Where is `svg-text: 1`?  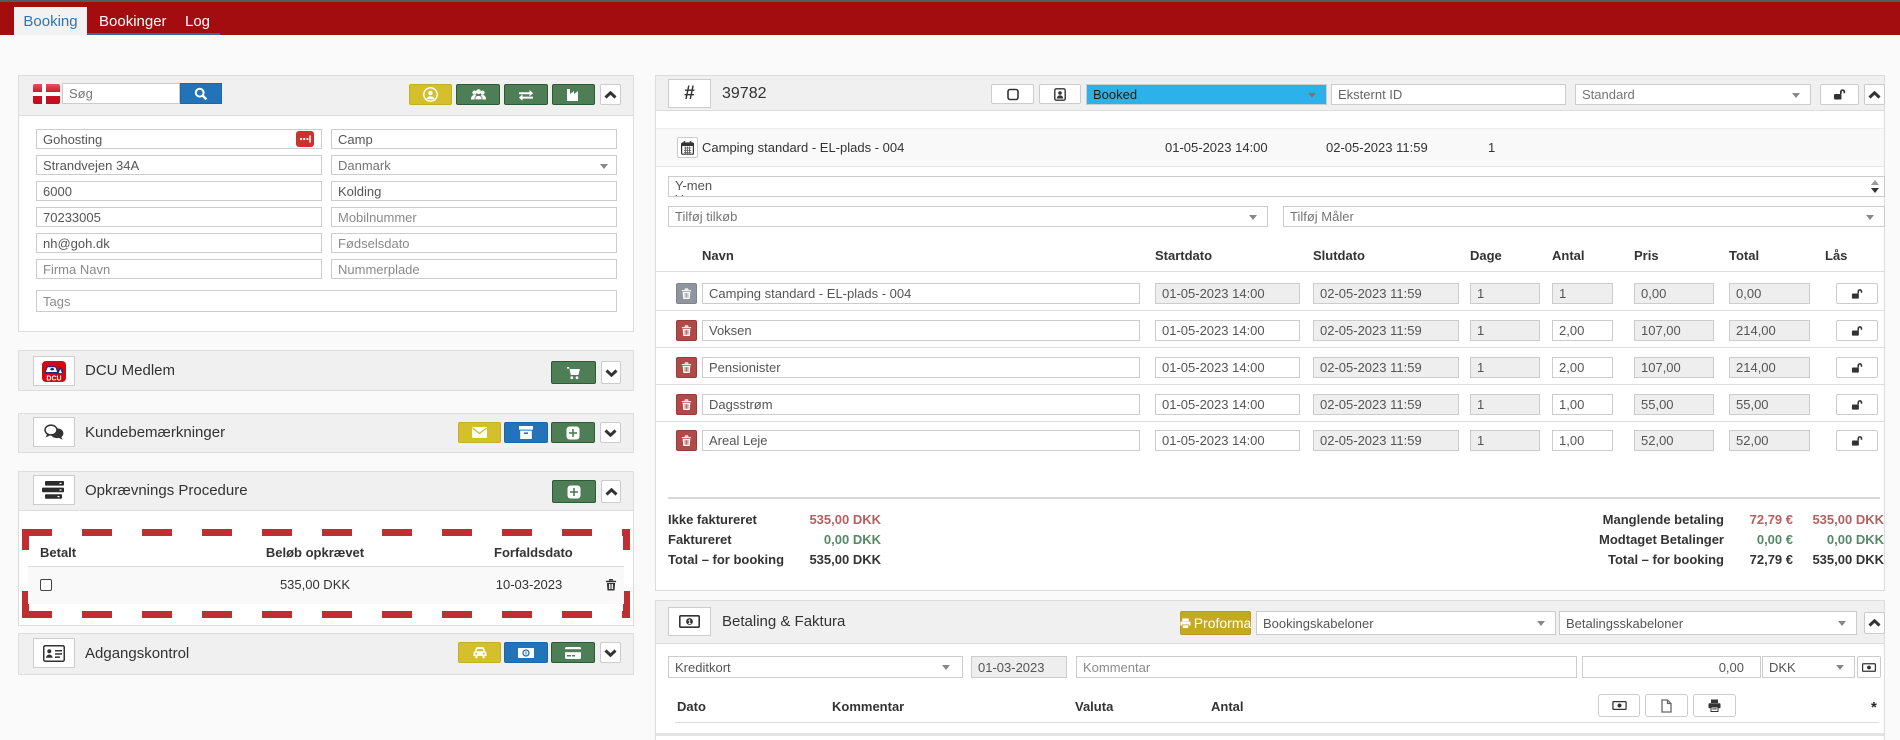 svg-text: 1 is located at coordinates (690, 622).